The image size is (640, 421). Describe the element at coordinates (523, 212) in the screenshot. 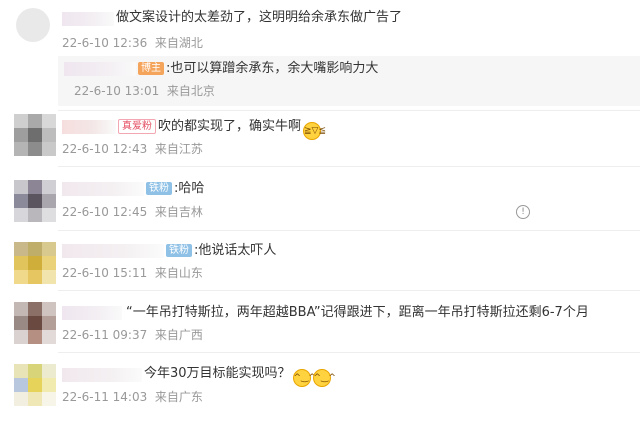

I see `more-options-icon: !` at that location.